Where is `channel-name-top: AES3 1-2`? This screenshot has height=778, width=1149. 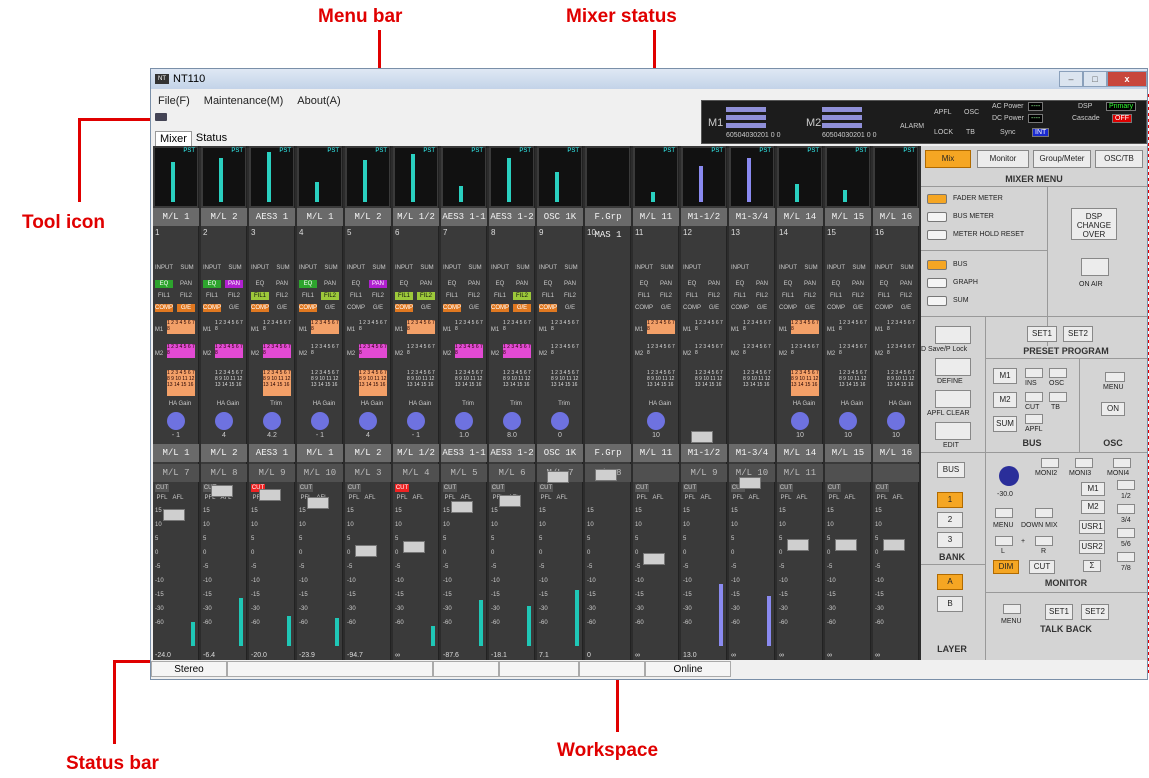
channel-name-top: AES3 1-2 is located at coordinates (512, 217).